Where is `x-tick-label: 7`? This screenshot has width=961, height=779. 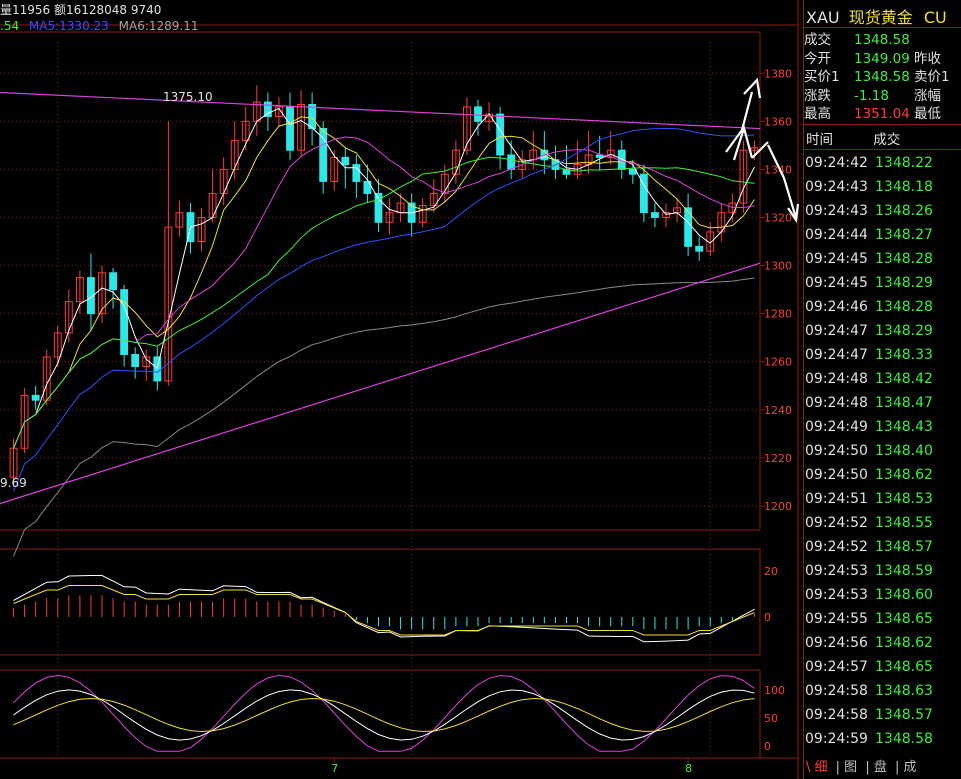 x-tick-label: 7 is located at coordinates (334, 768).